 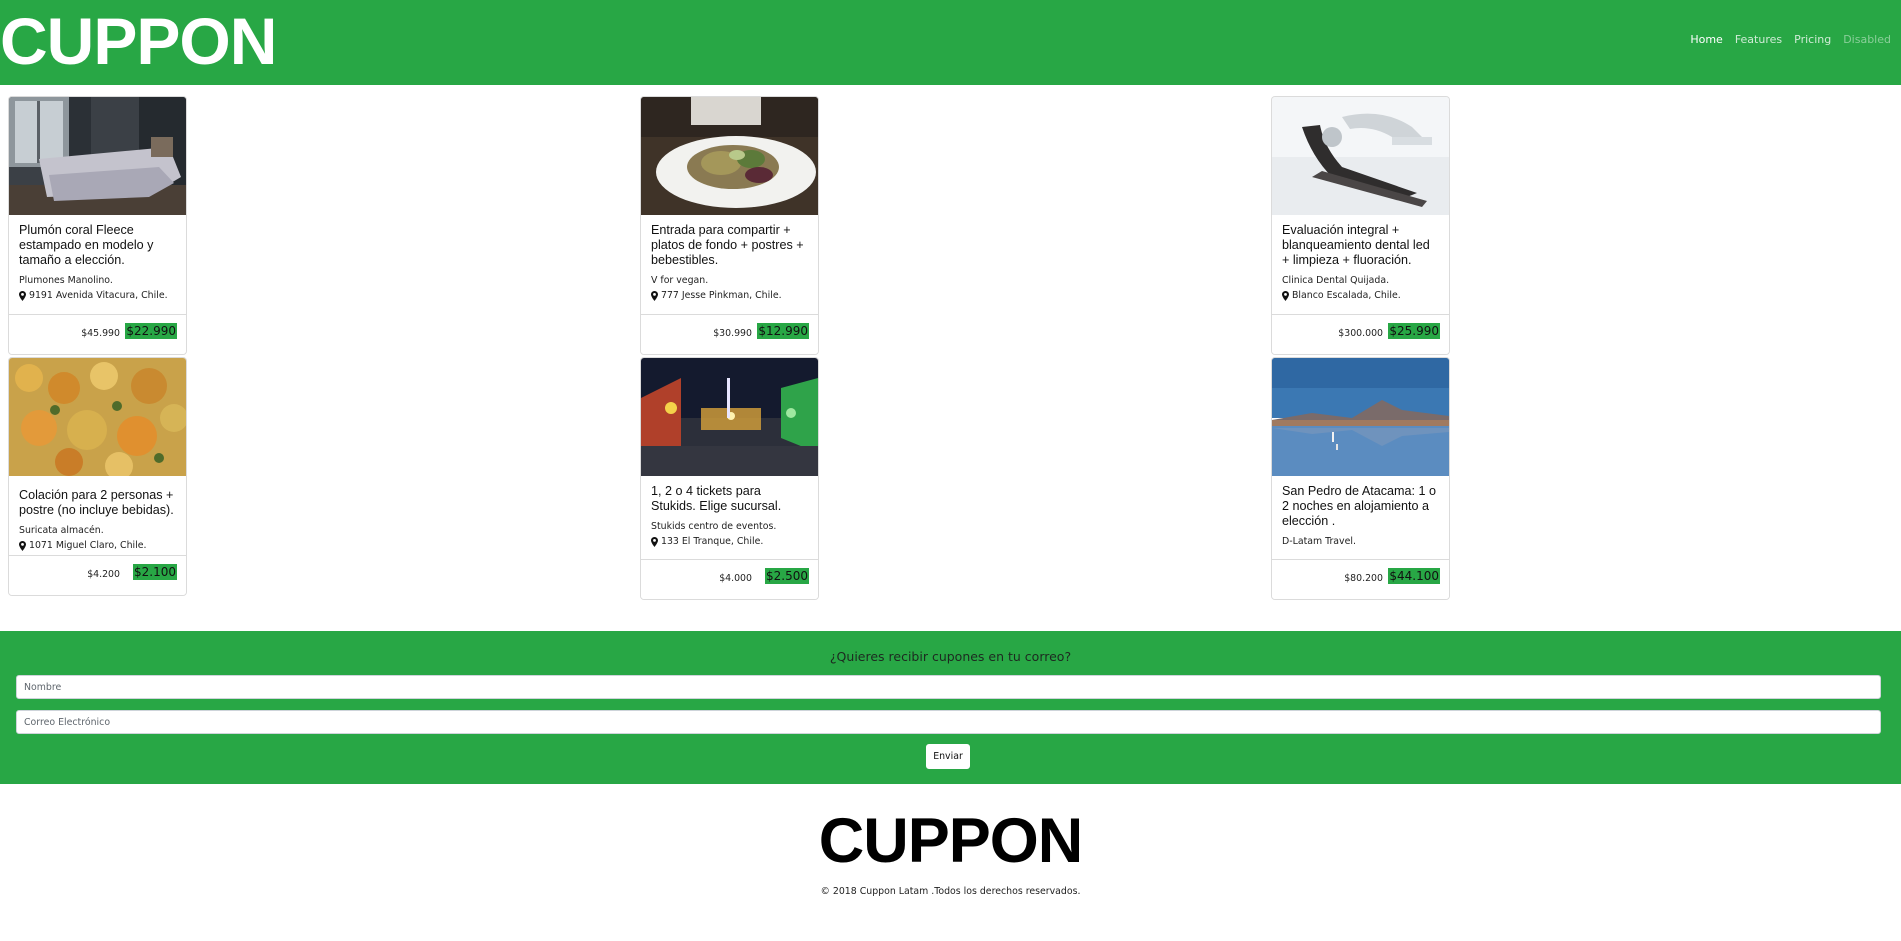 I want to click on store-name: Suricata almacén., so click(x=61, y=530).